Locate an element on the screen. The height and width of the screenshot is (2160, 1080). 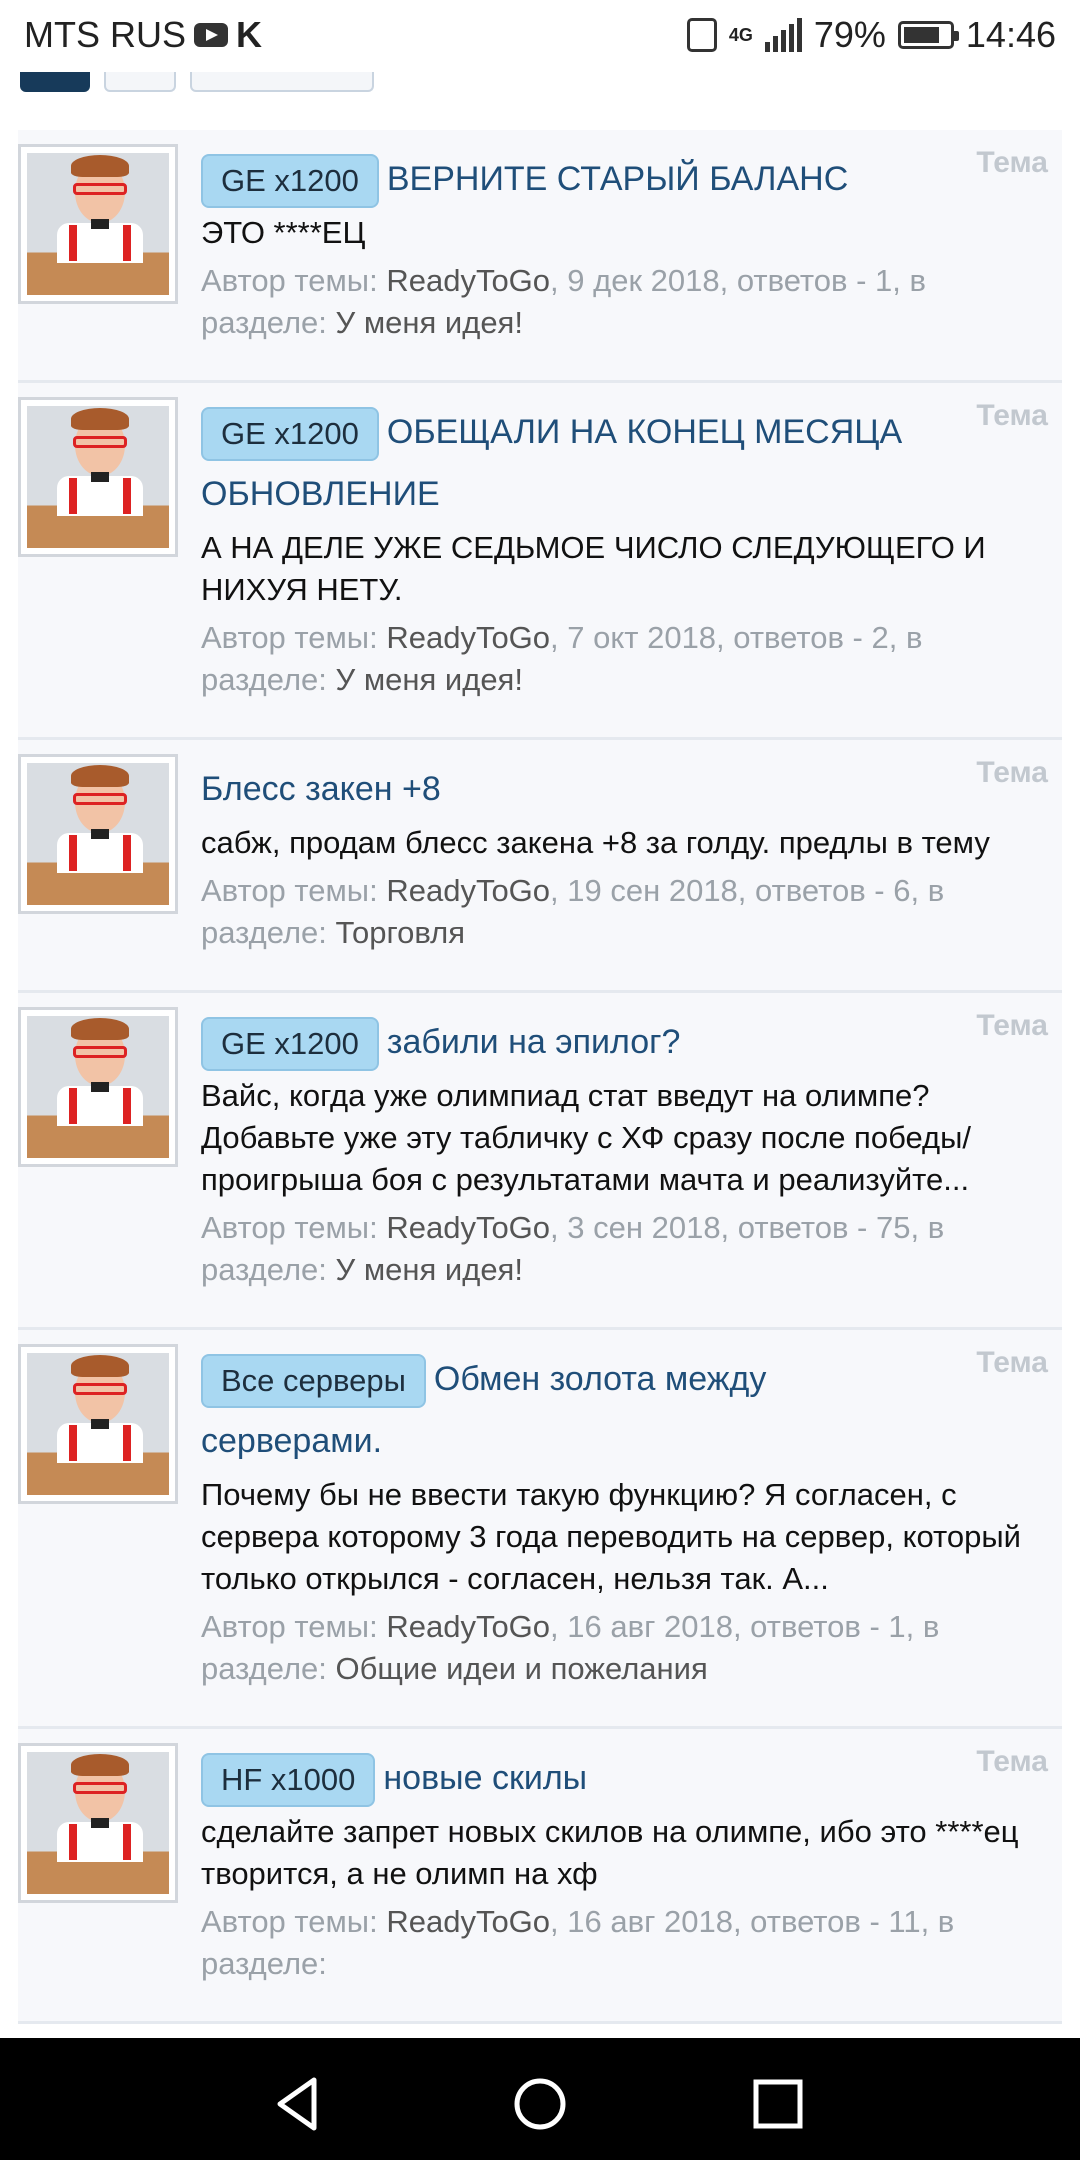
server-badge: HF x1000 is located at coordinates (288, 1780).